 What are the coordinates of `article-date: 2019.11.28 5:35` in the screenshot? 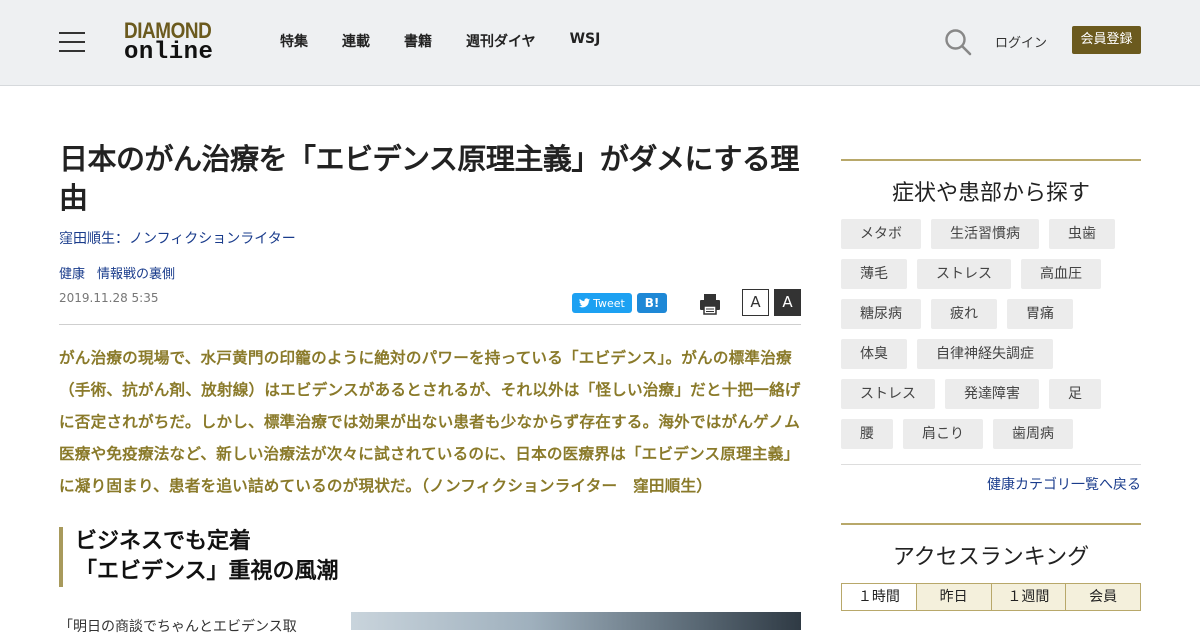 It's located at (109, 298).